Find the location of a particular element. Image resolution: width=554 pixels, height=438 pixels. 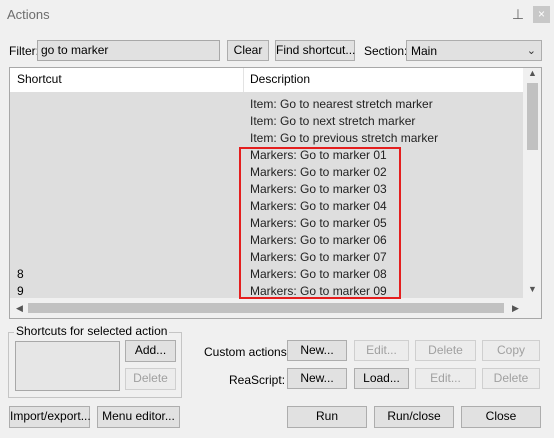

row-description: Item: Go to nearest stretch marker is located at coordinates (341, 104).